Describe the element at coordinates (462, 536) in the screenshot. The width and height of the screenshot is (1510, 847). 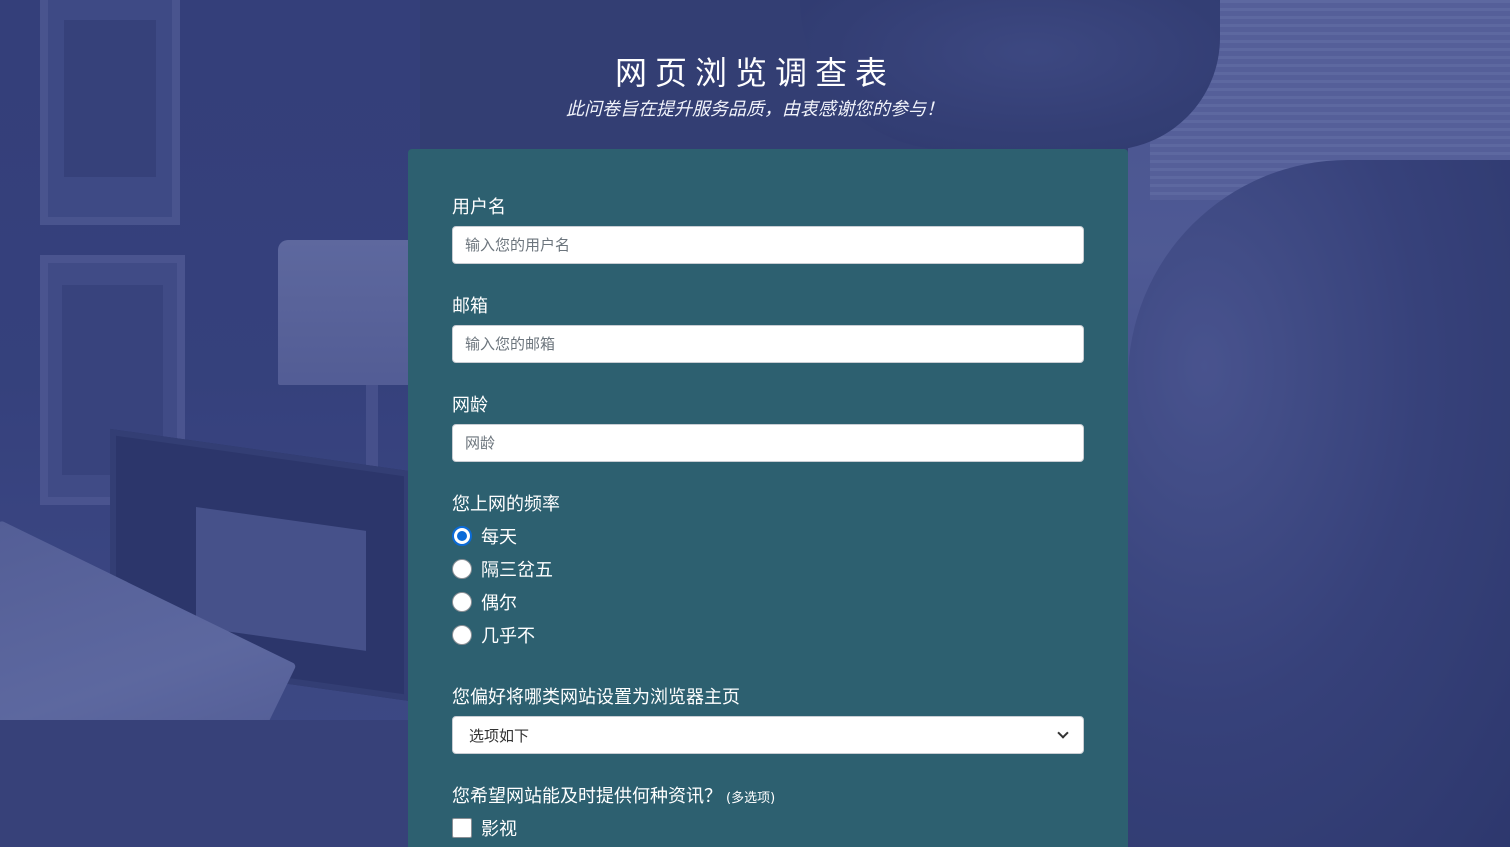
I see `radio-button-checked` at that location.